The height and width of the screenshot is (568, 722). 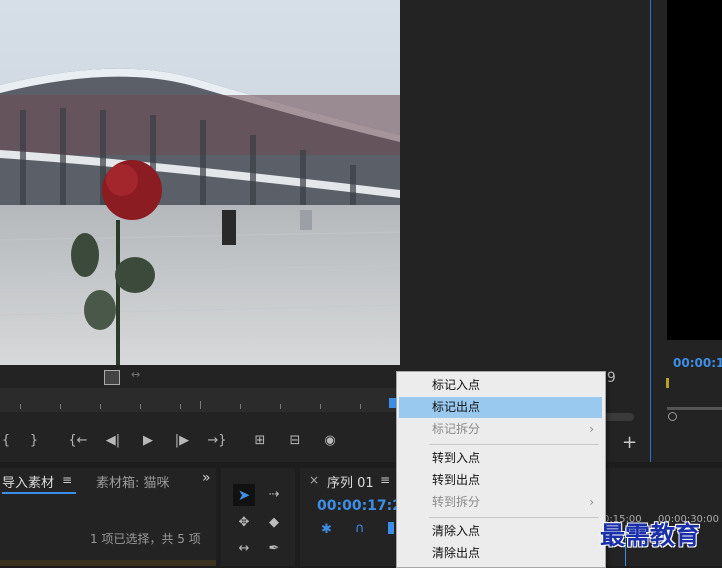 What do you see at coordinates (500, 502) in the screenshot?
I see `menu-item-go-to-split: 转到拆分 ›` at bounding box center [500, 502].